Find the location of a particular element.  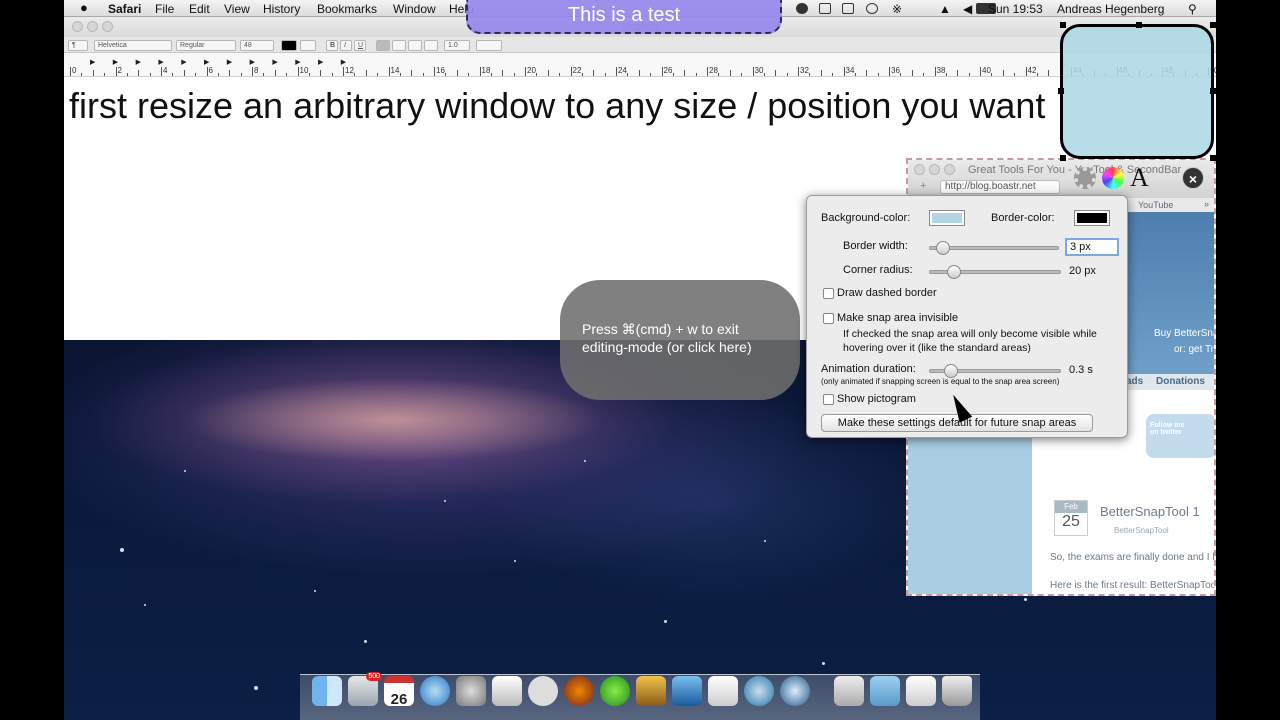

invisible-snap-label: Make snap area invisible is located at coordinates (897, 318).